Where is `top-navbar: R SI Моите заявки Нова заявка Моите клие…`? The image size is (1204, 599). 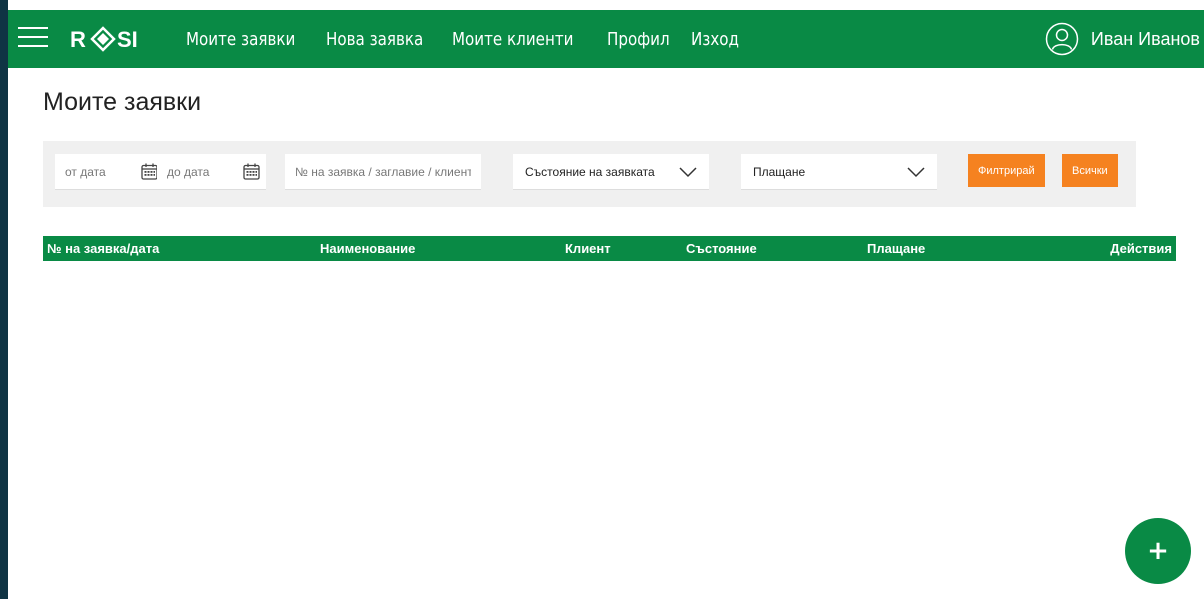
top-navbar: R SI Моите заявки Нова заявка Моите клие… is located at coordinates (606, 39).